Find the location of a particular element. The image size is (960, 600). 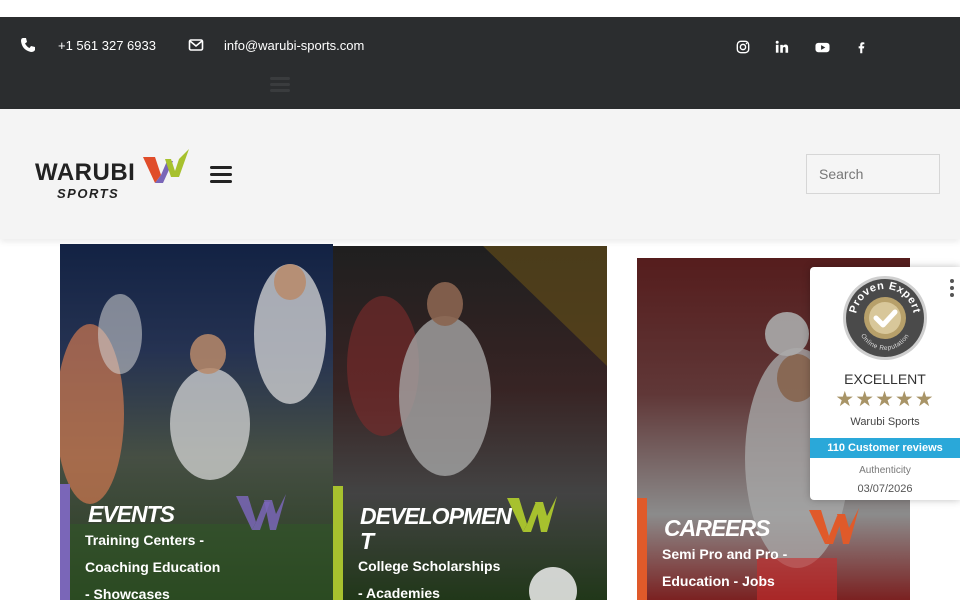

facebook-icon is located at coordinates (861, 47).